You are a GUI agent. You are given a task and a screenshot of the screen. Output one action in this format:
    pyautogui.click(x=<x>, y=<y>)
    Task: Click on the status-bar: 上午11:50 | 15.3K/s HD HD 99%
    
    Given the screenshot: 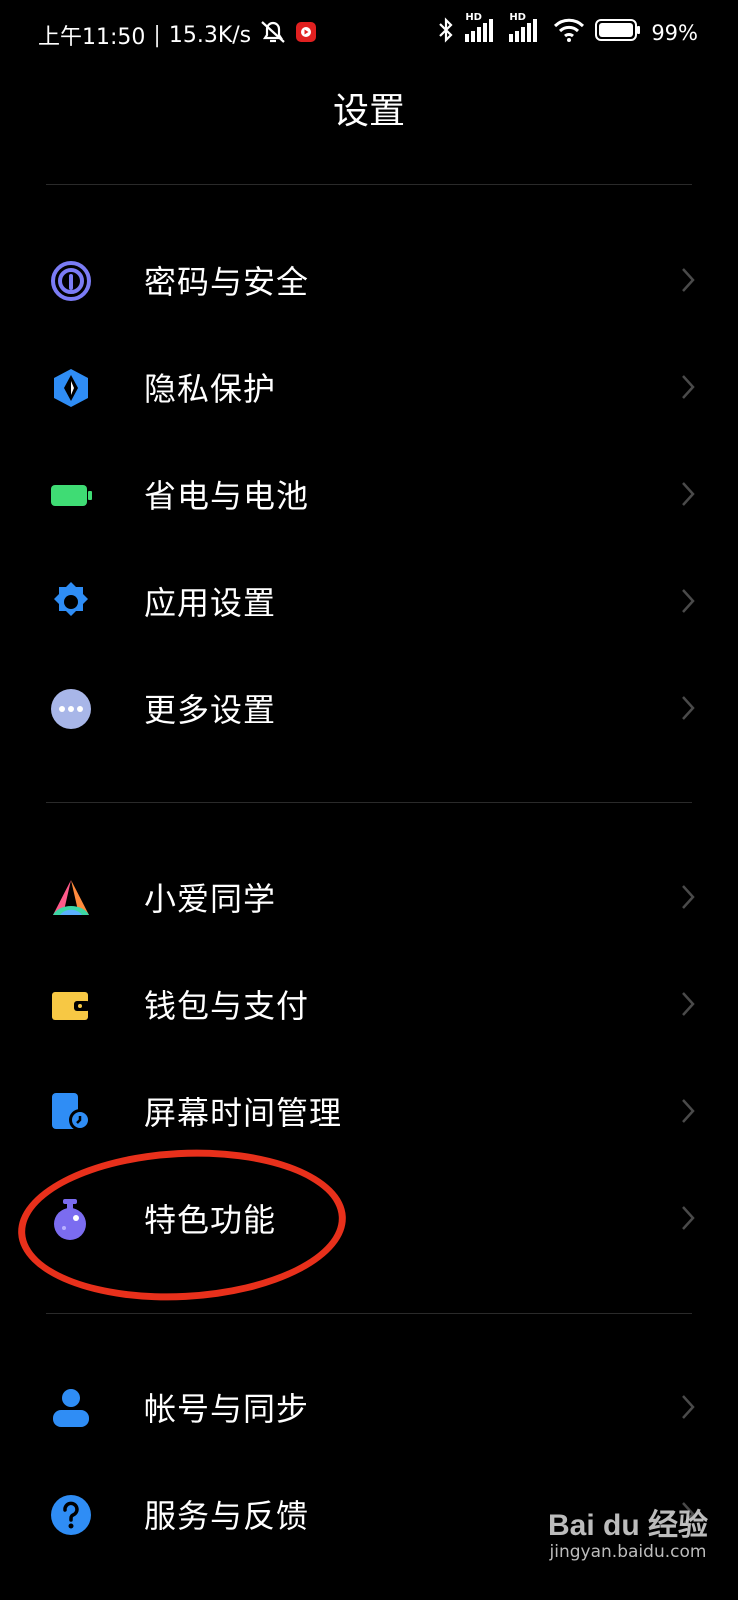 What is the action you would take?
    pyautogui.click(x=368, y=31)
    